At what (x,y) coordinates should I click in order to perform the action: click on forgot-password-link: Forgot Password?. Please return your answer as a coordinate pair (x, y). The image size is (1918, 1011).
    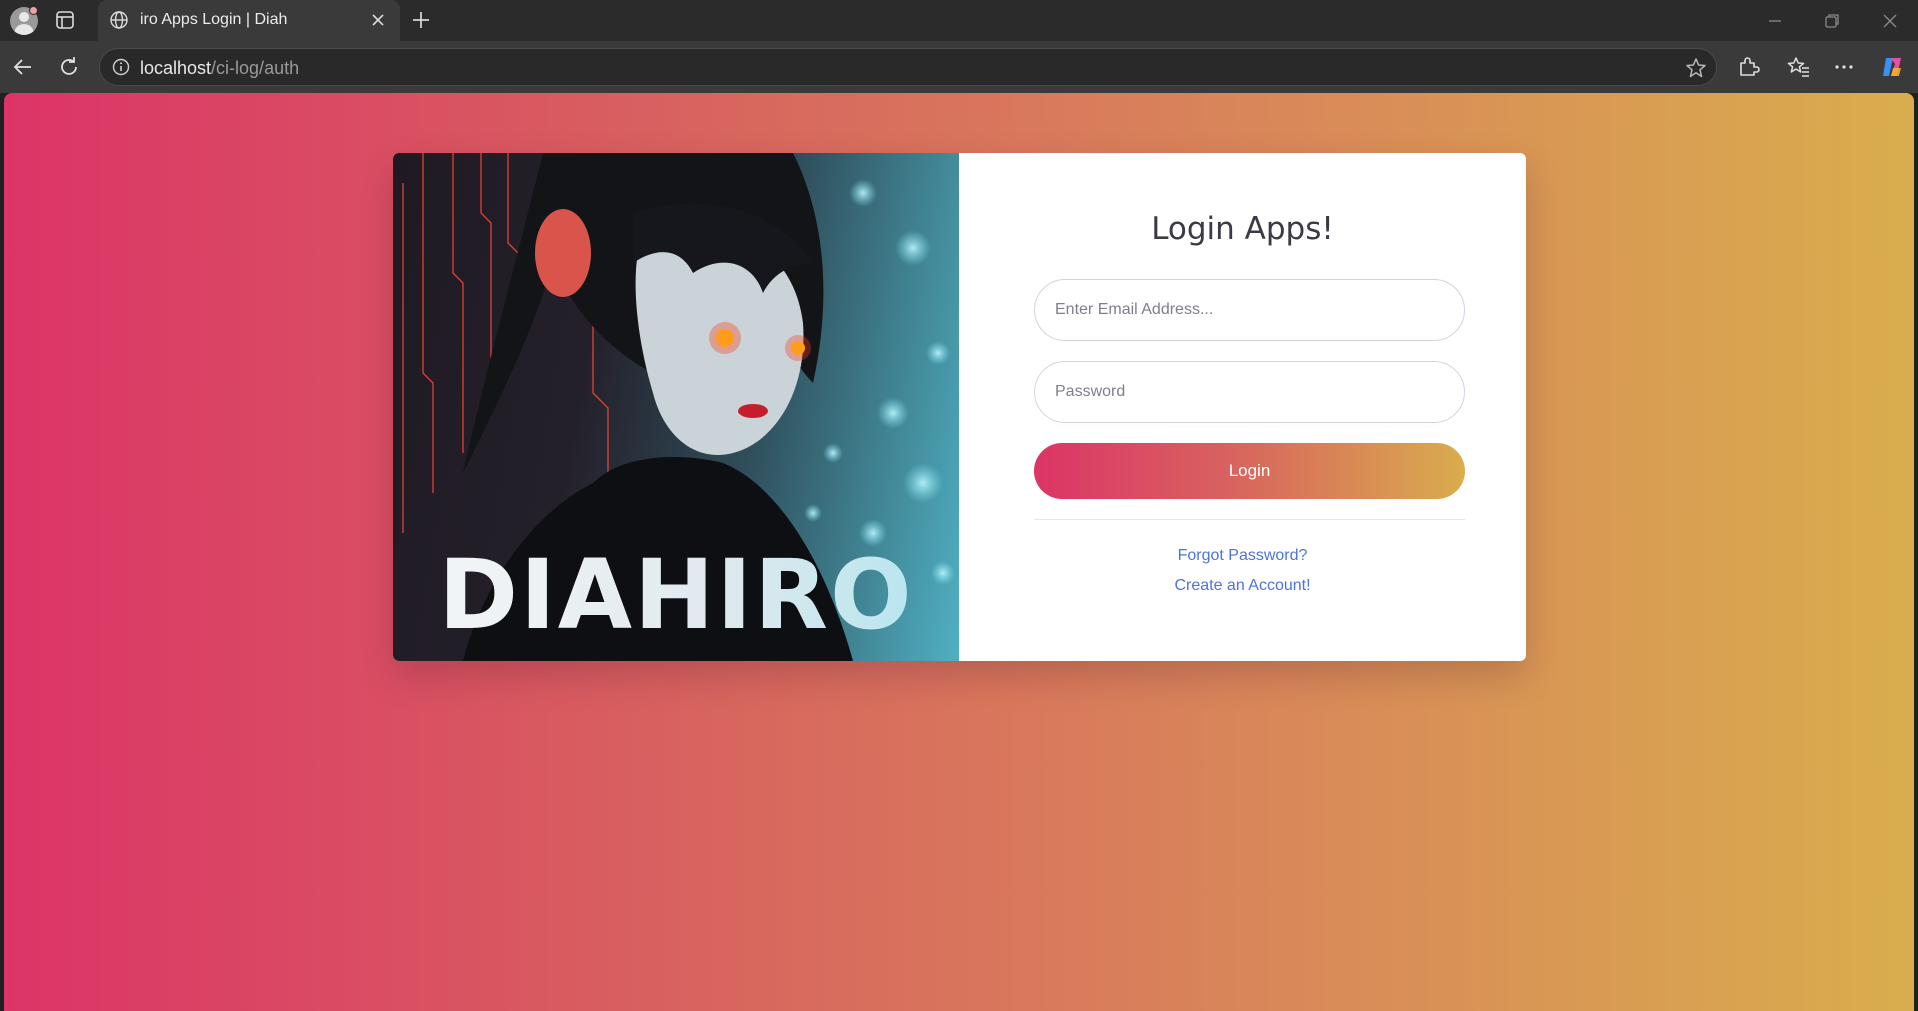
    Looking at the image, I should click on (1242, 556).